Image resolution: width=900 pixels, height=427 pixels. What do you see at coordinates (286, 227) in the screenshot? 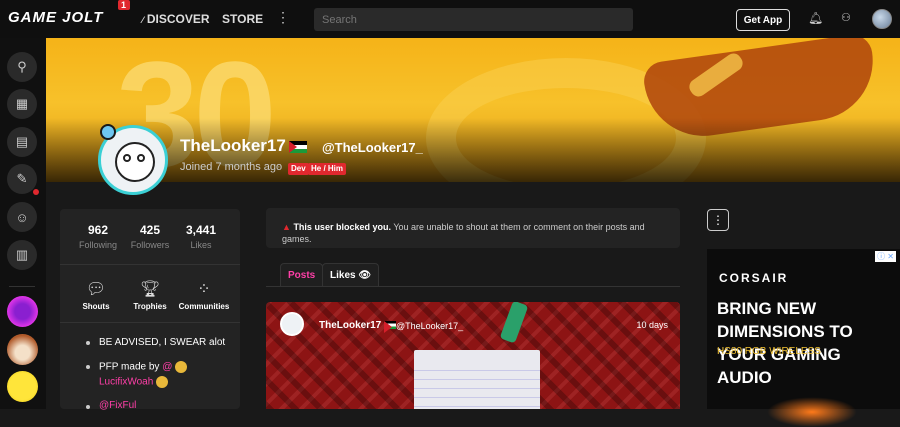
I see `warning-icon: ▲` at bounding box center [286, 227].